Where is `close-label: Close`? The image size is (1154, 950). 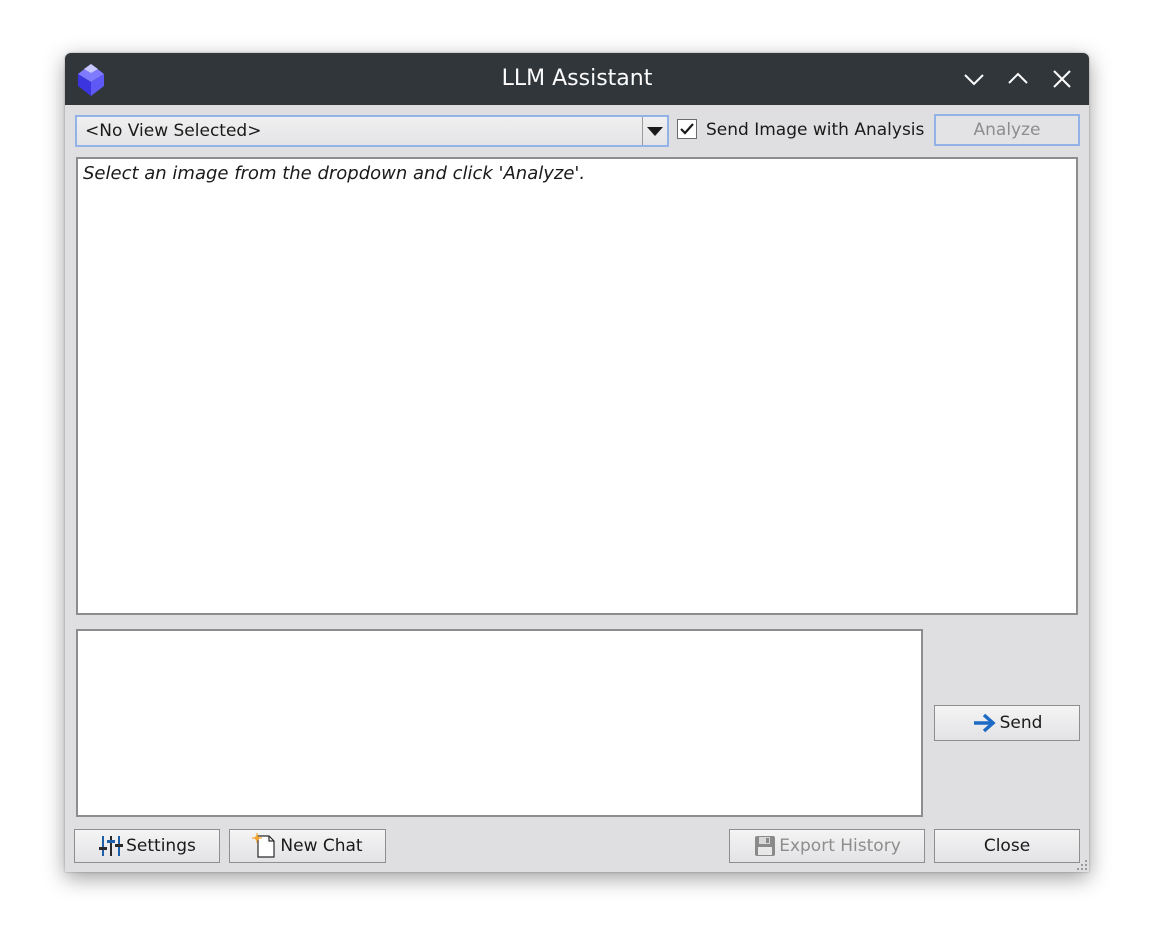
close-label: Close is located at coordinates (1007, 846).